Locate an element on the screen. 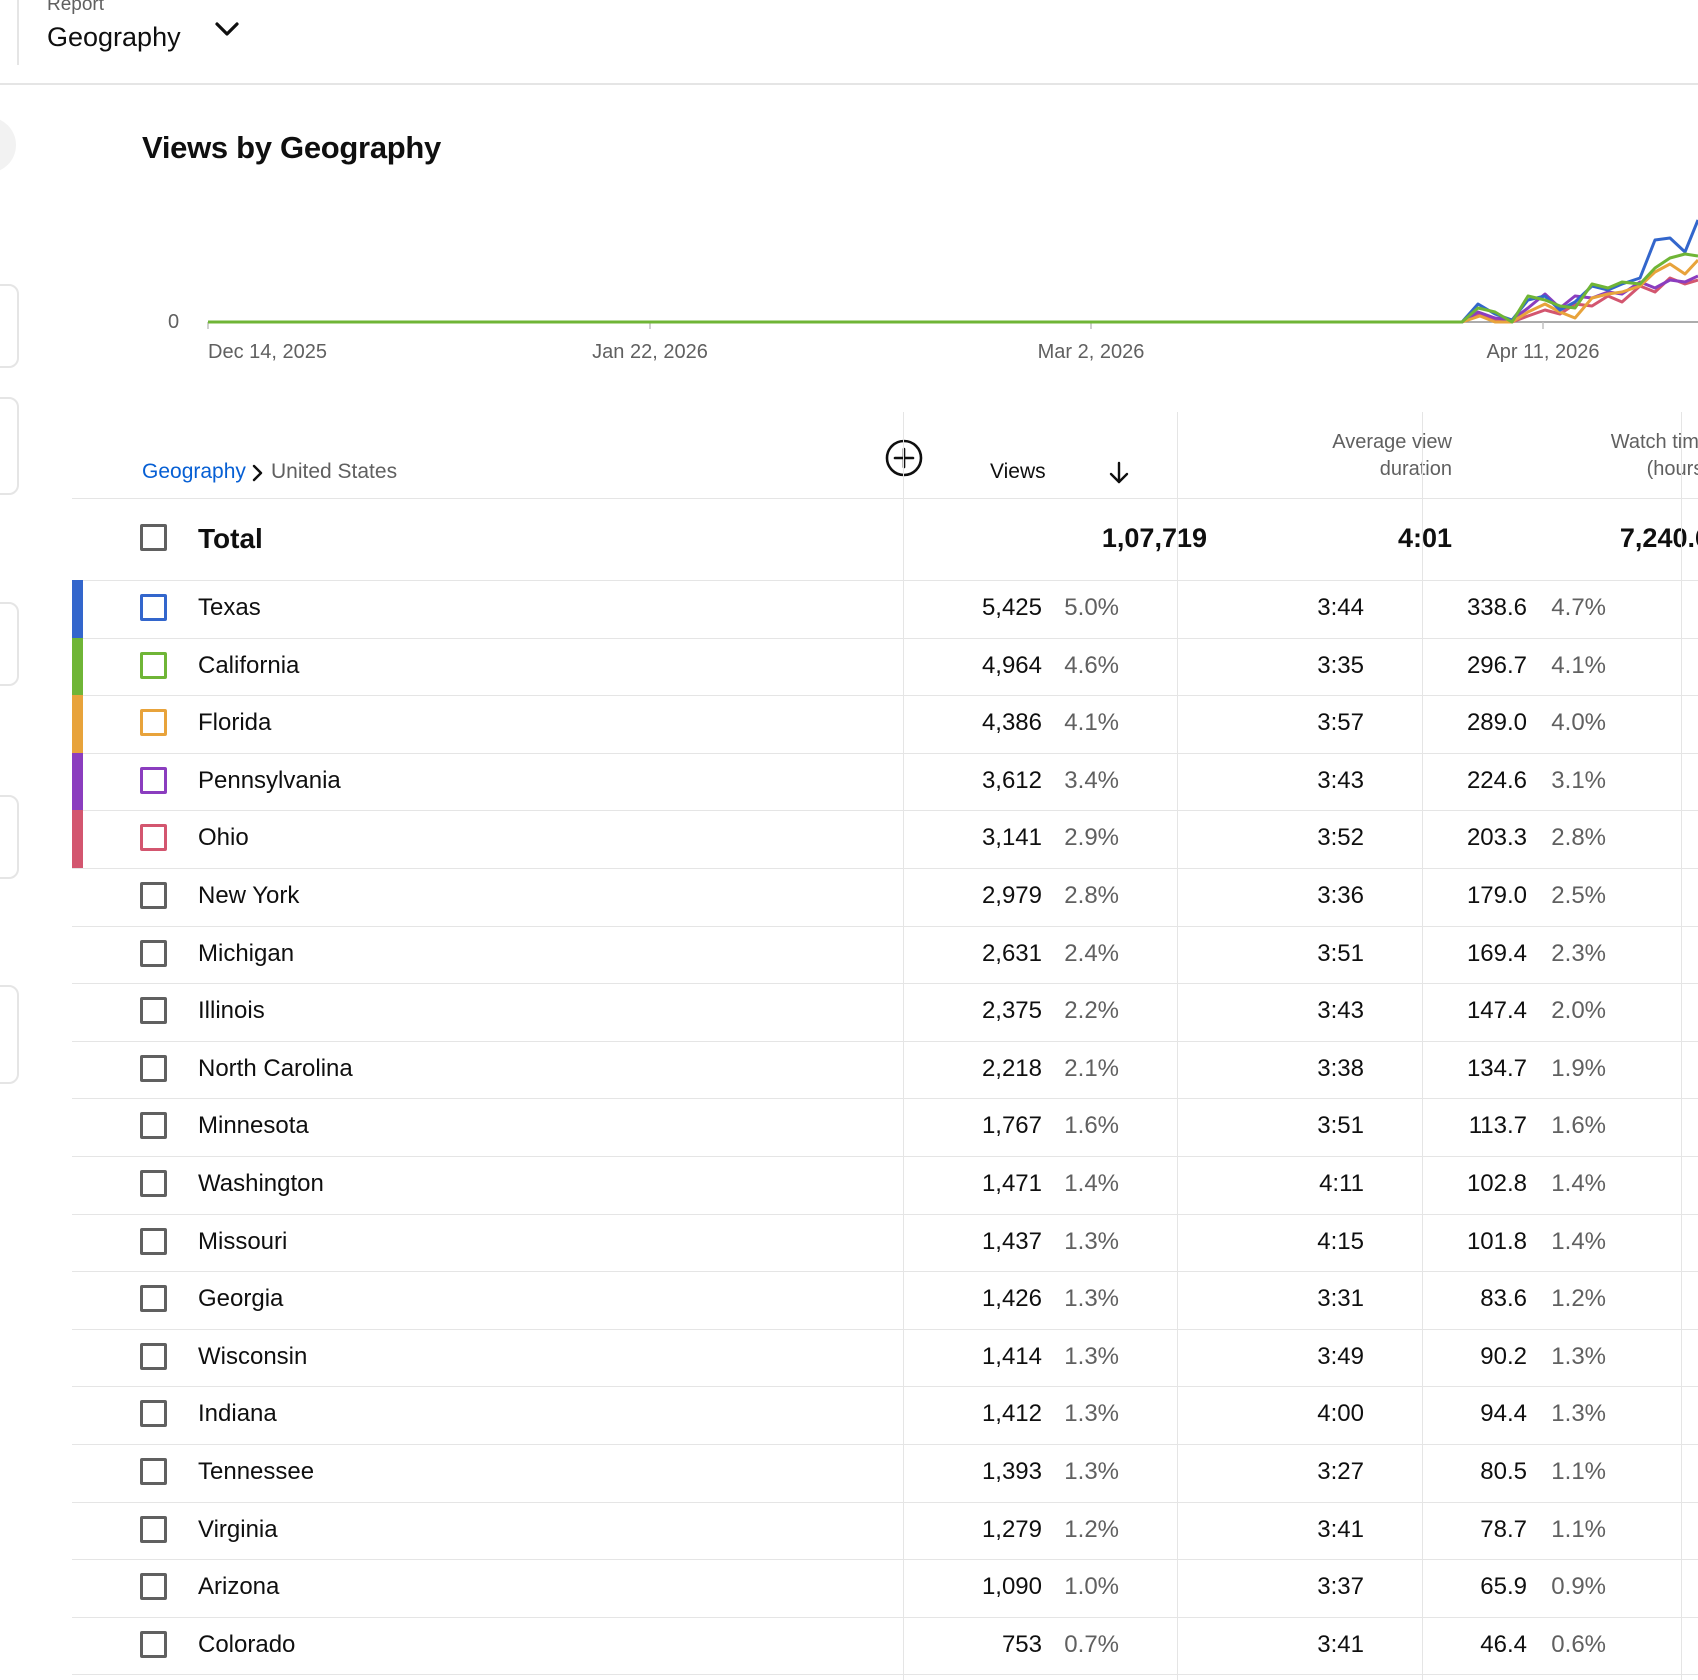 This screenshot has height=1680, width=1698. avg-duration-value: 3:41 is located at coordinates (1340, 1644).